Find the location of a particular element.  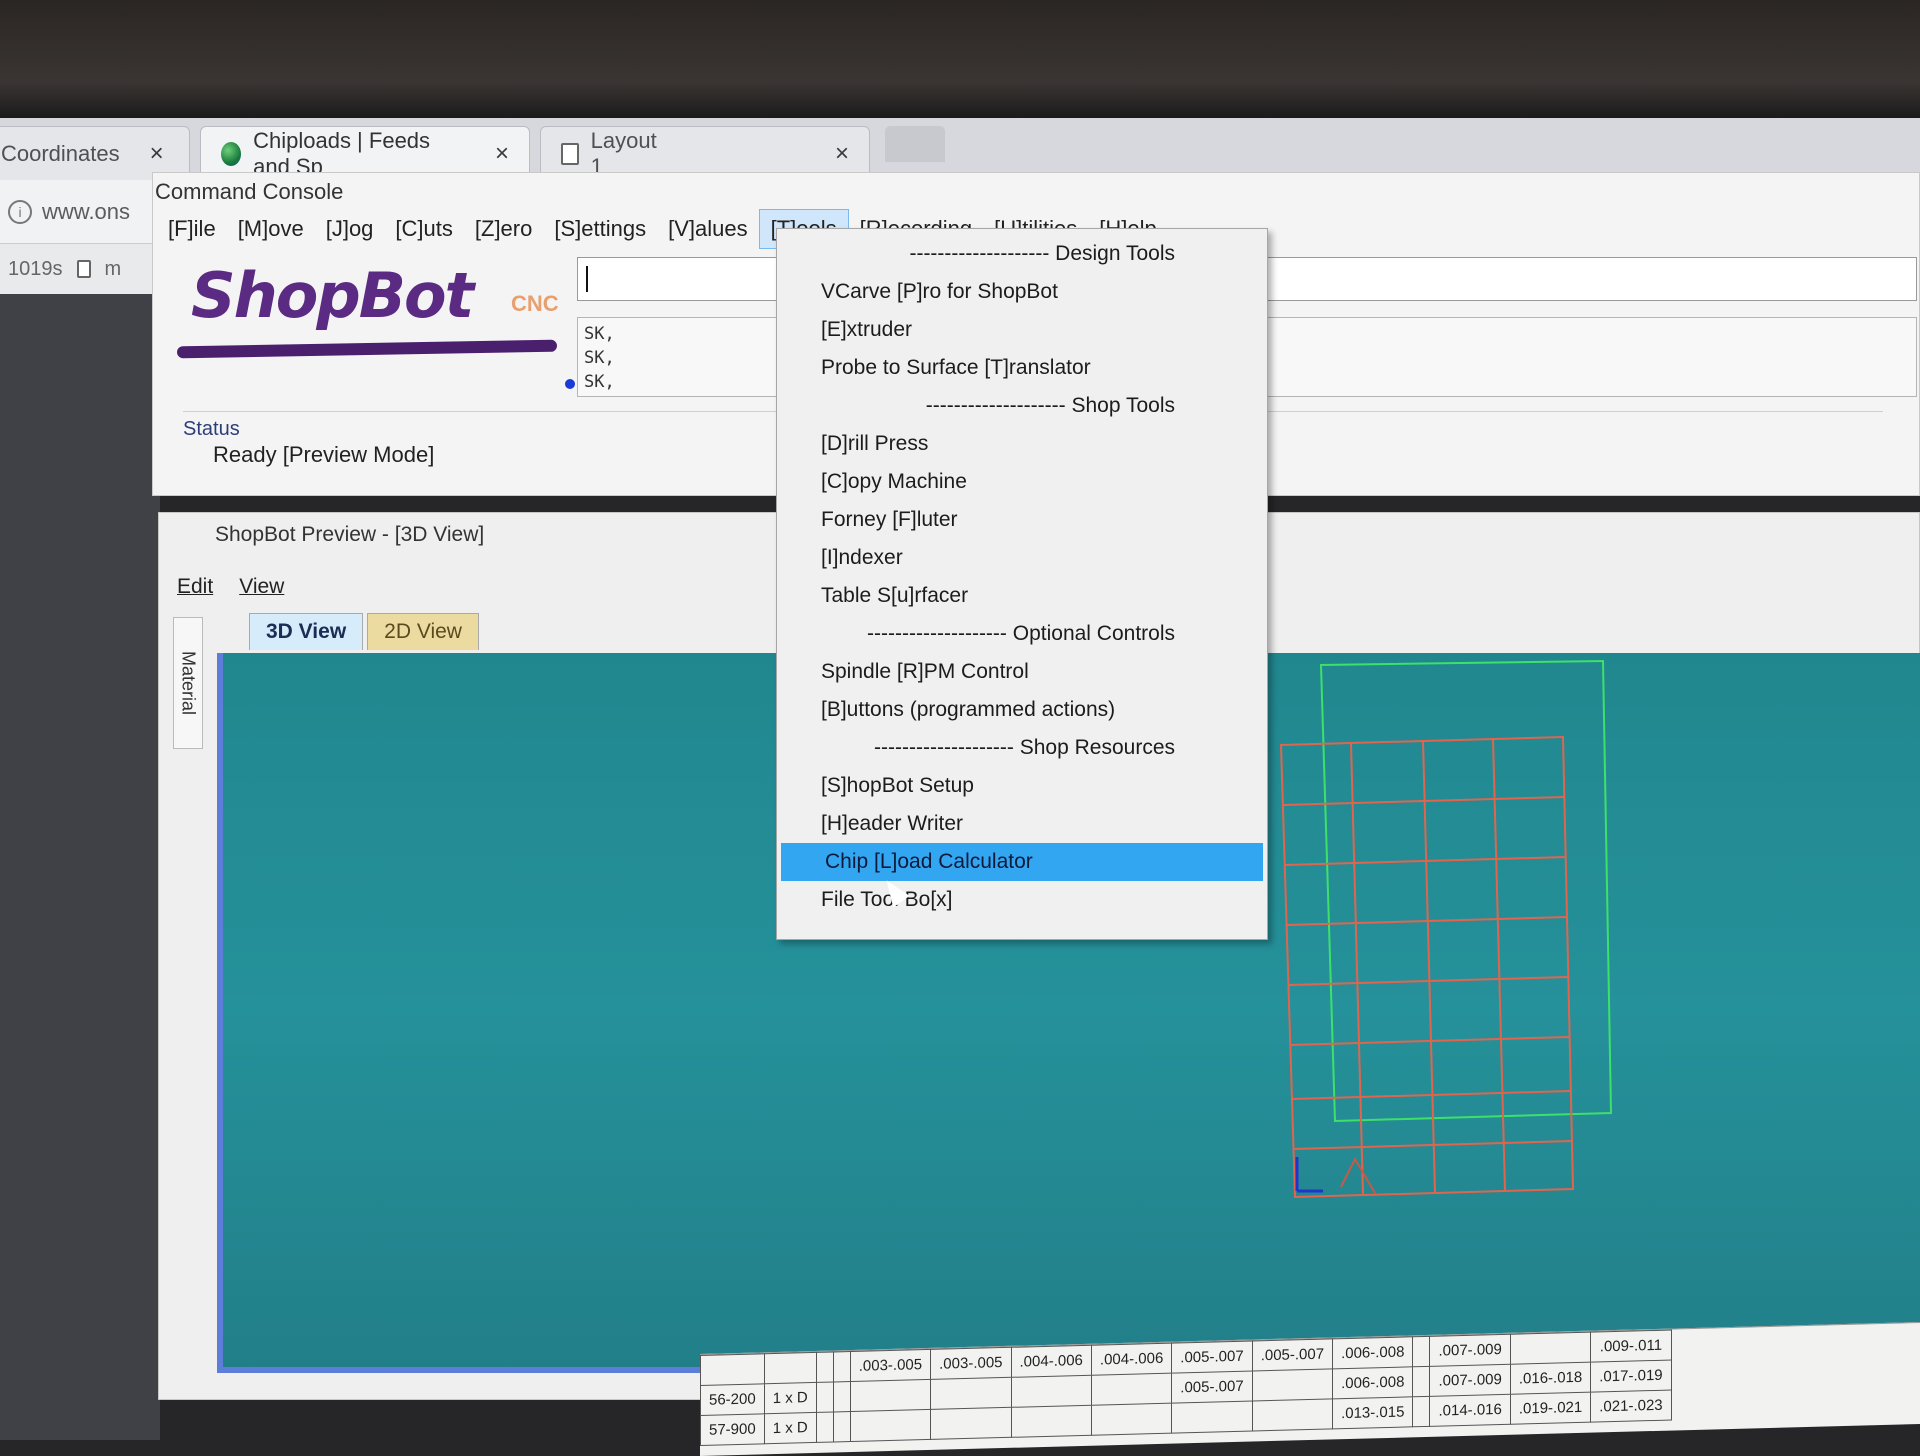

tools-menu-item: [D]rill Press is located at coordinates (1022, 444).